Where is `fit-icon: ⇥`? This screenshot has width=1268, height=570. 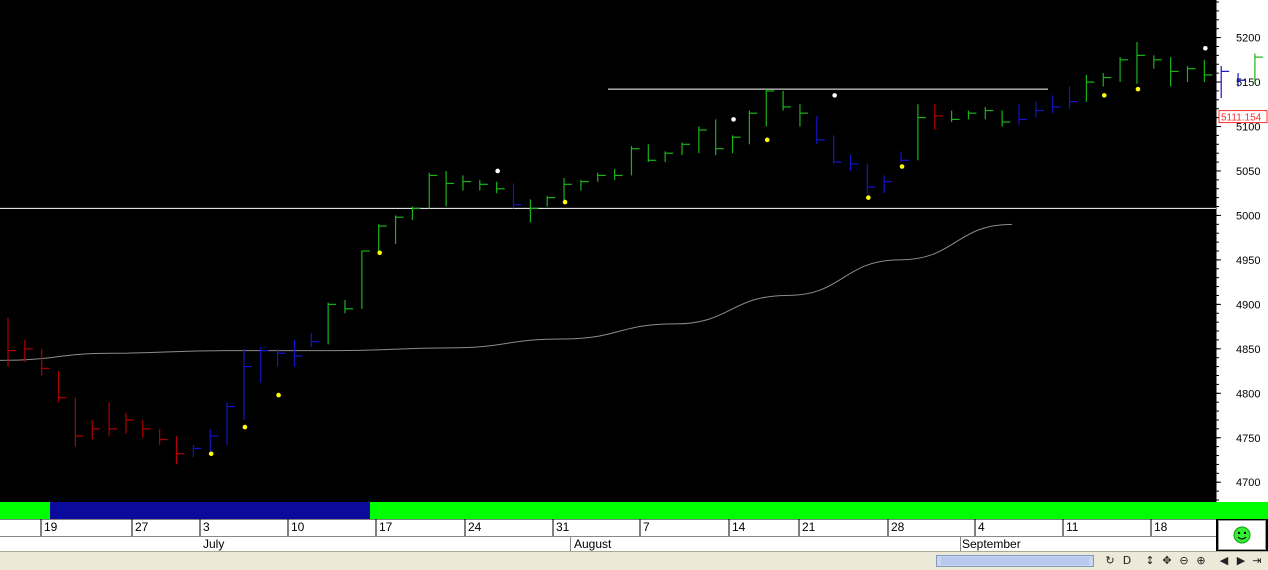 fit-icon: ⇥ is located at coordinates (1257, 561).